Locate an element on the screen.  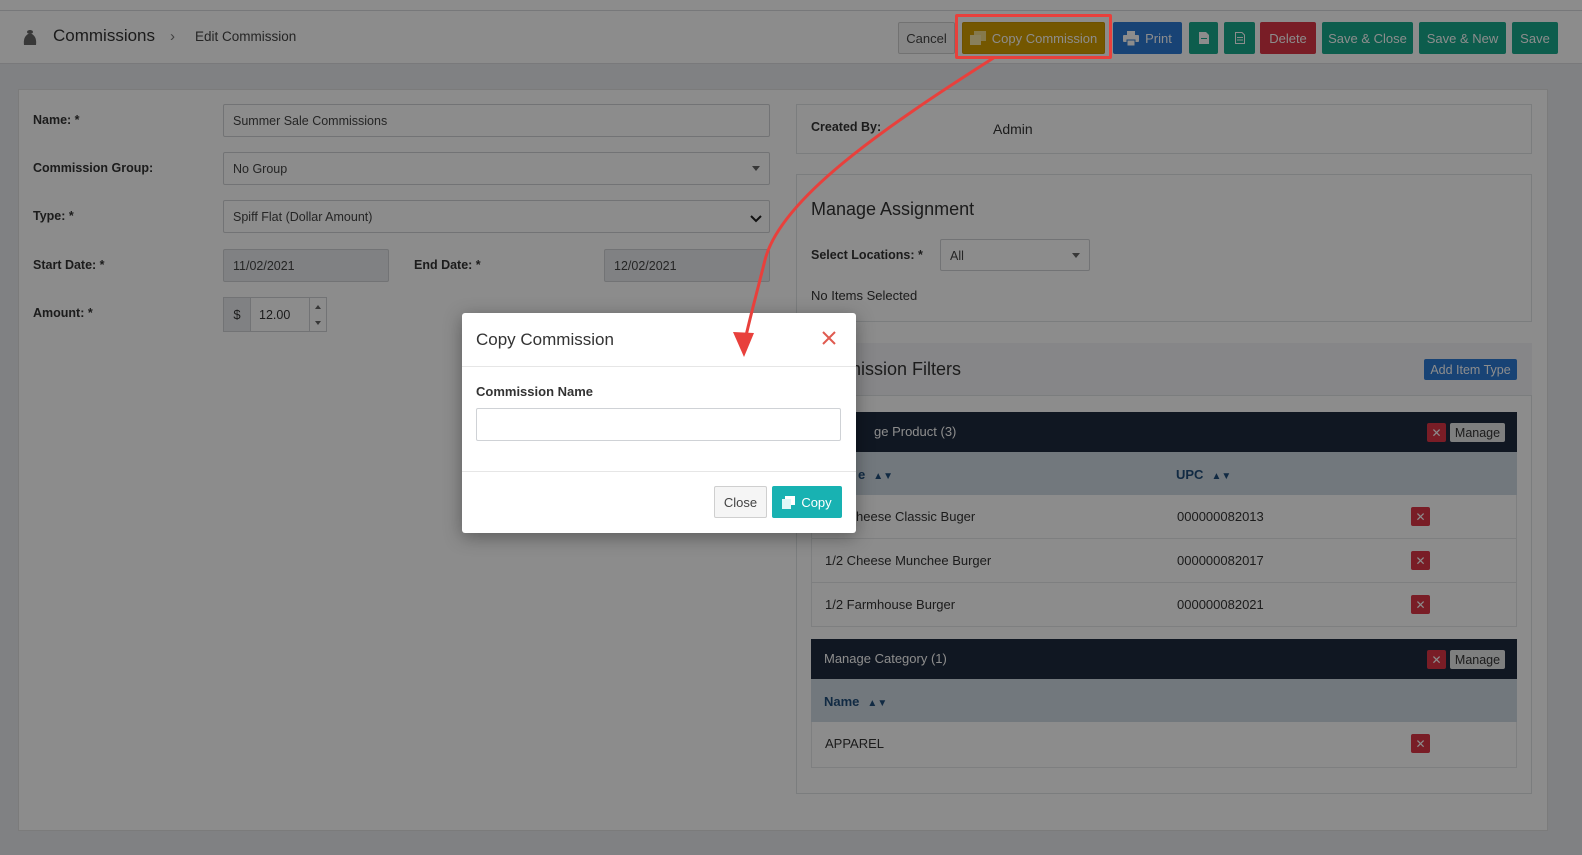
modal-close-button: Close is located at coordinates (740, 502).